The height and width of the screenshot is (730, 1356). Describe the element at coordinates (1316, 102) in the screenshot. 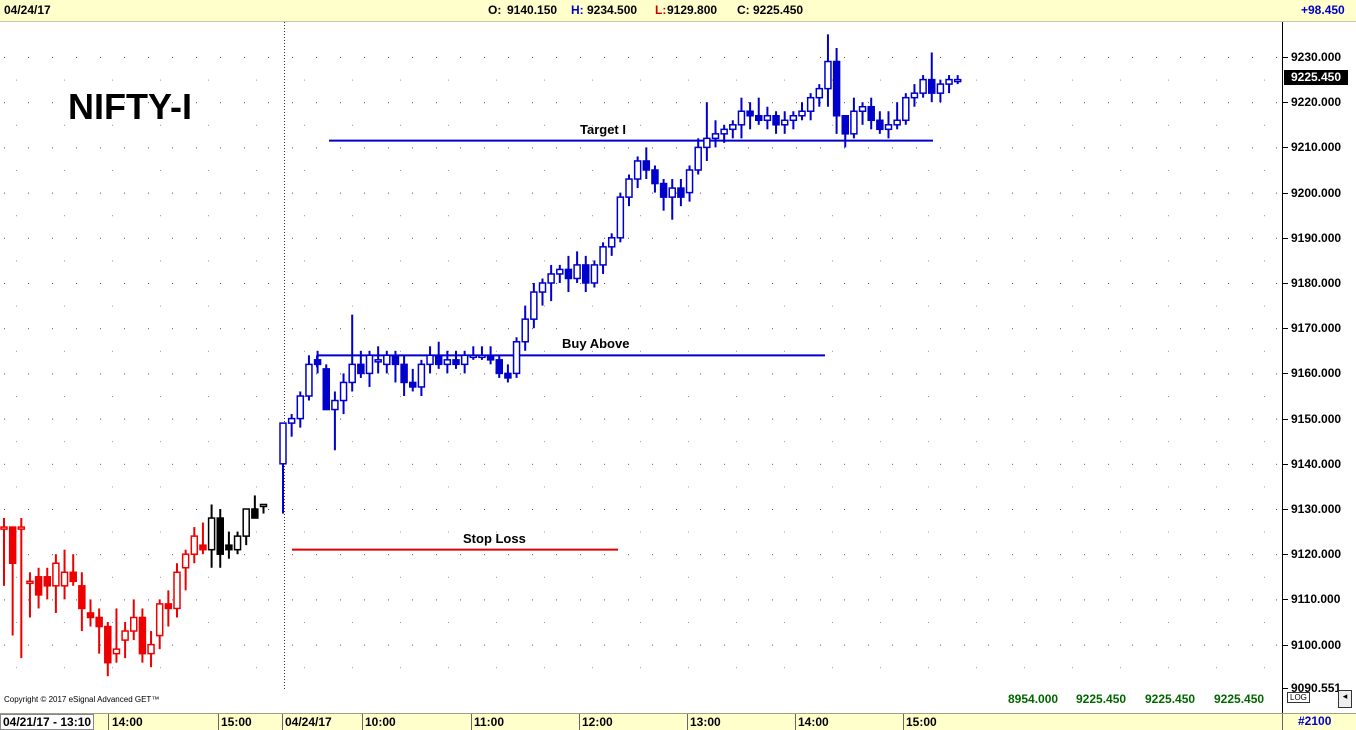

I see `price-tick-label: 9220.000` at that location.